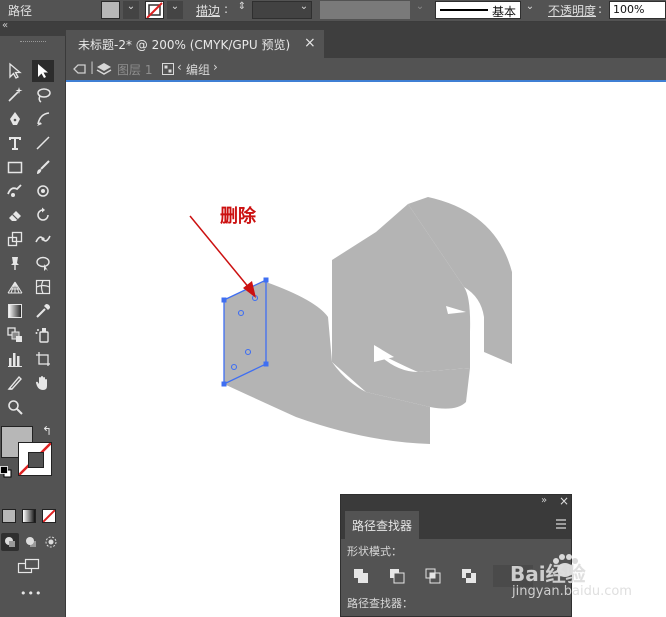  I want to click on draw-behind-button, so click(31, 542).